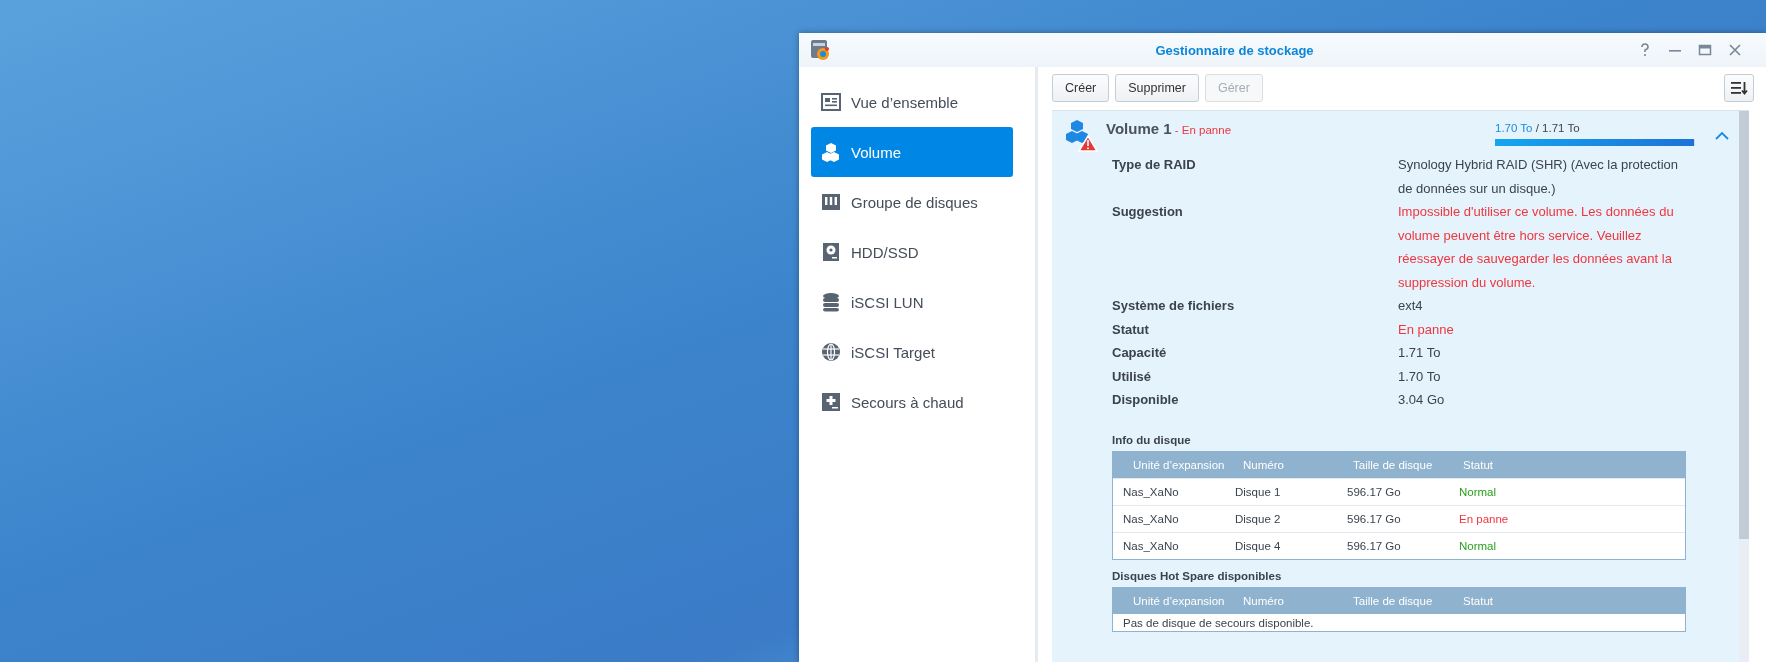  I want to click on maximize-icon, so click(1705, 50).